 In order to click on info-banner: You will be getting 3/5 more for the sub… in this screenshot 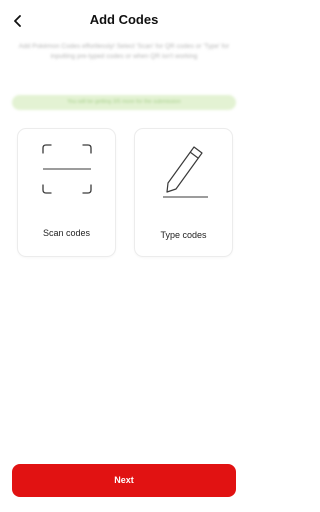, I will do `click(124, 102)`.